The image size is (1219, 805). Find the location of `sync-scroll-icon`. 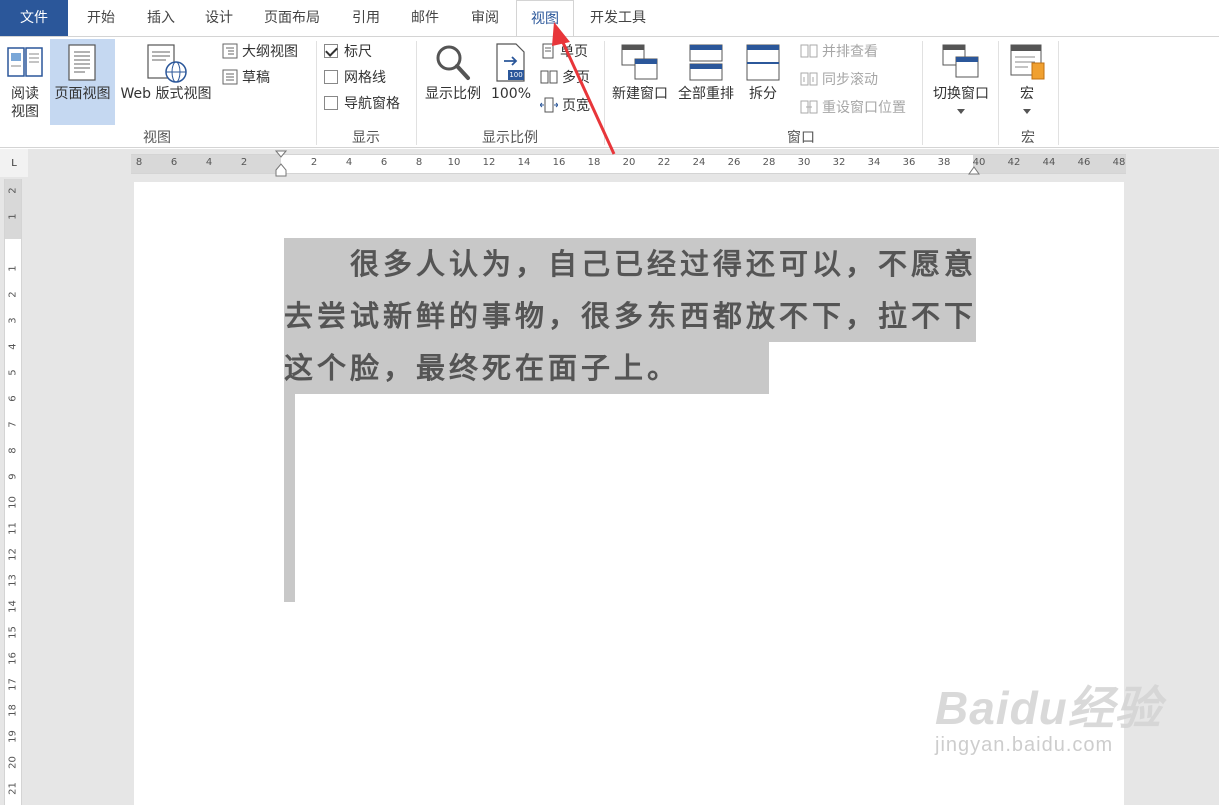

sync-scroll-icon is located at coordinates (809, 79).